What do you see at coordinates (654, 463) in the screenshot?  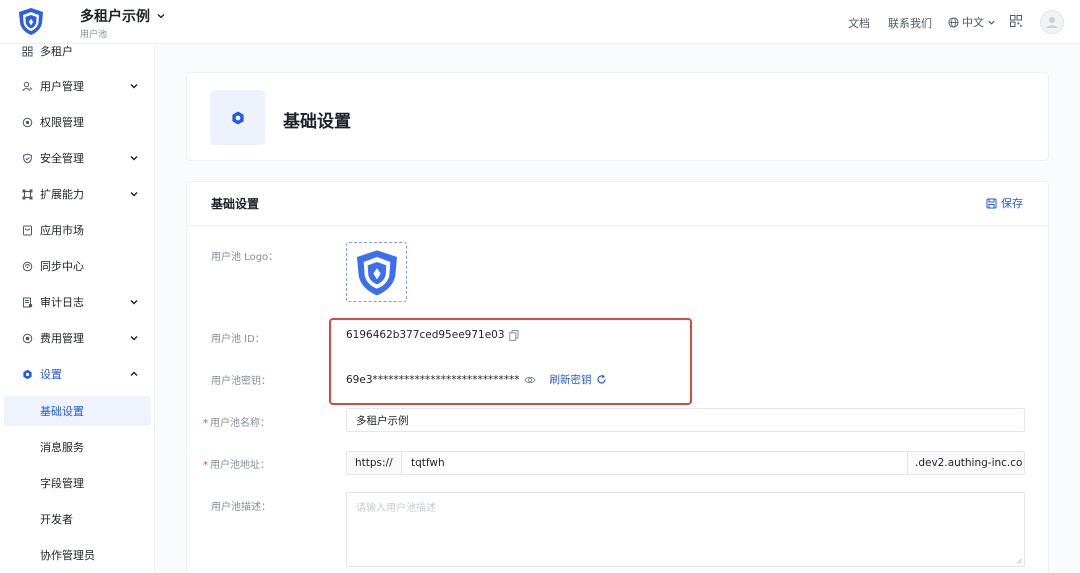 I see `userpool-address-input: tqtfwh` at bounding box center [654, 463].